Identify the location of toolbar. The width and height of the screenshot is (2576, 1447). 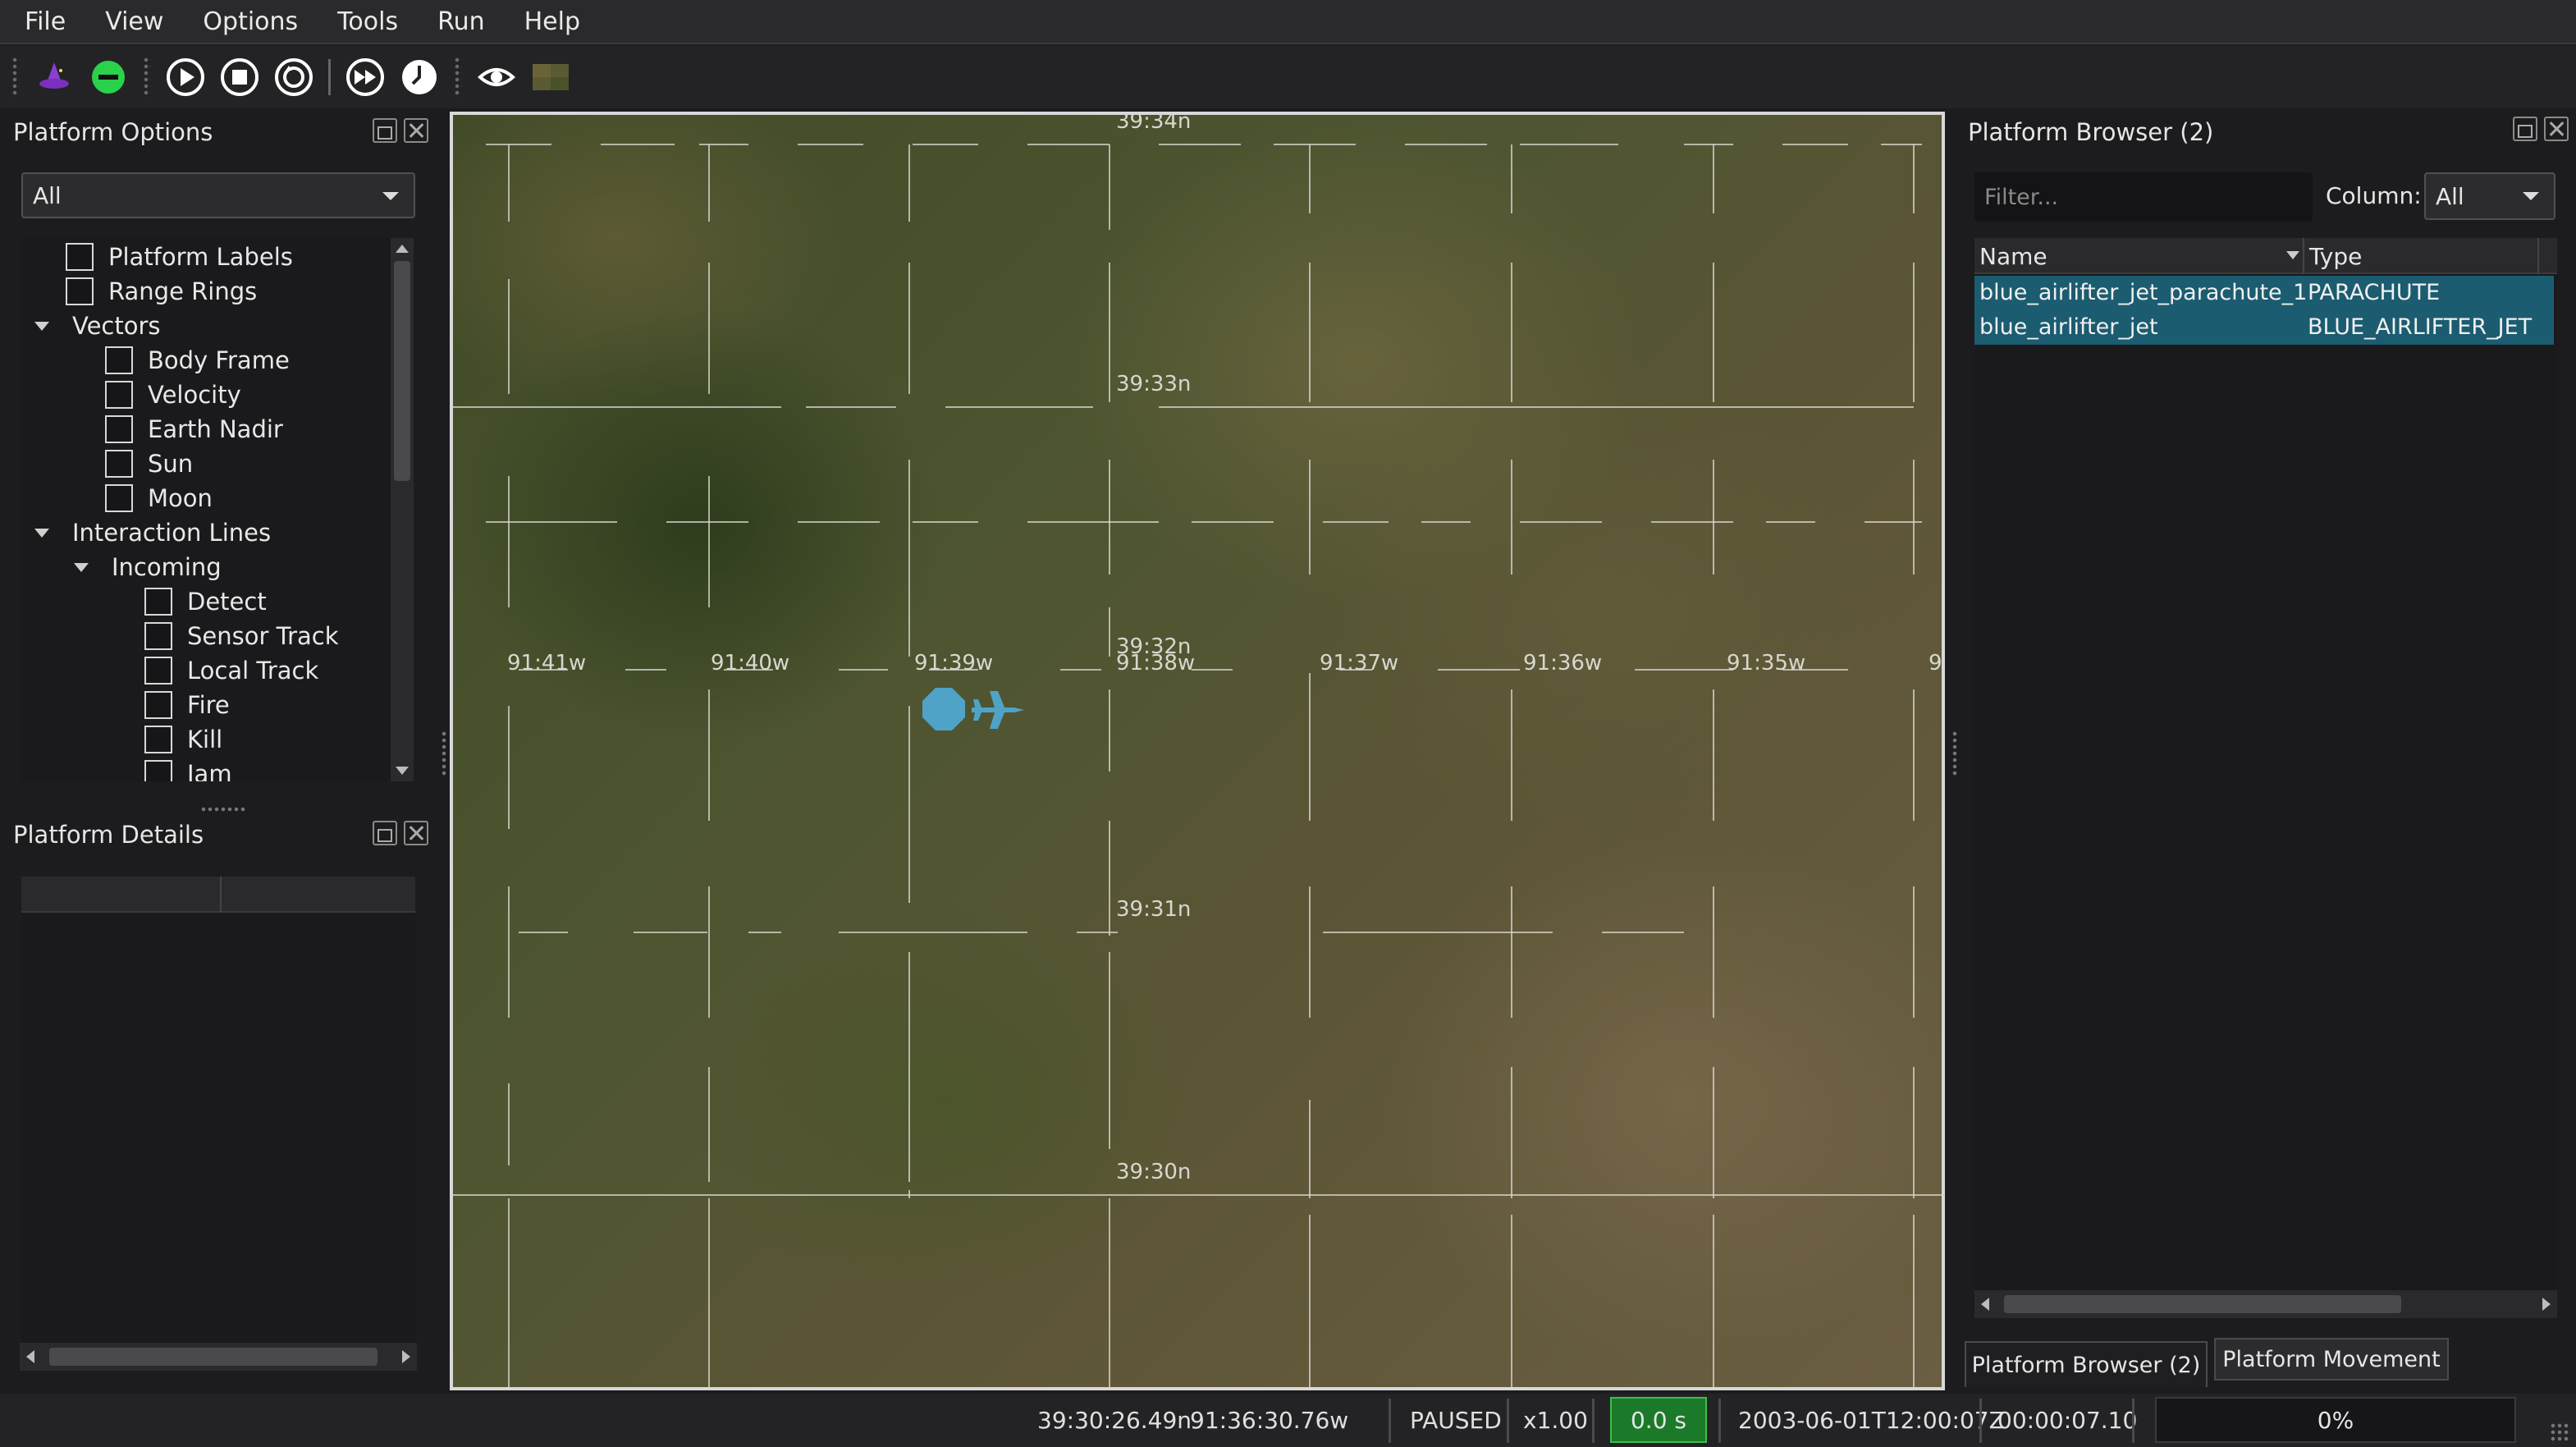
(1288, 77).